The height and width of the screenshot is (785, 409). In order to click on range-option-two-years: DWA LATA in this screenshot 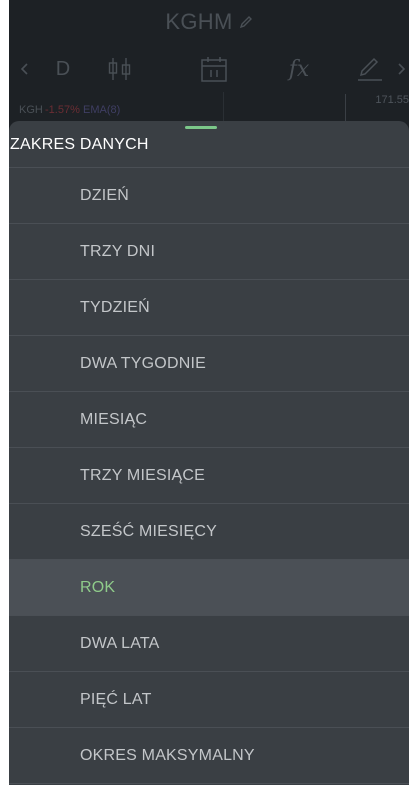, I will do `click(209, 644)`.